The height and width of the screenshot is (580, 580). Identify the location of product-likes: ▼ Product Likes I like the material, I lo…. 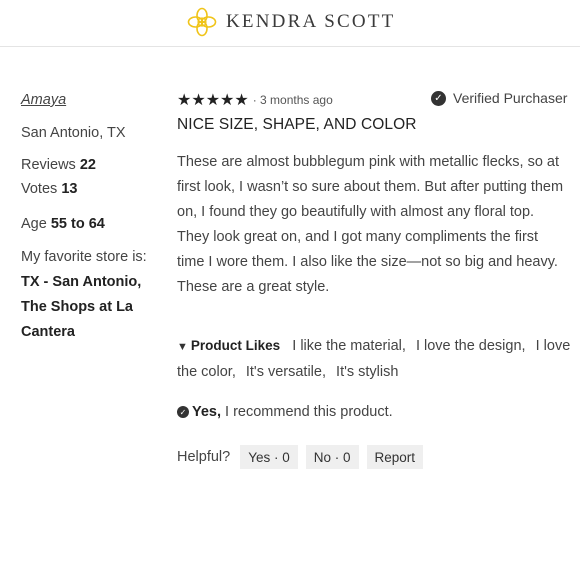
(375, 359).